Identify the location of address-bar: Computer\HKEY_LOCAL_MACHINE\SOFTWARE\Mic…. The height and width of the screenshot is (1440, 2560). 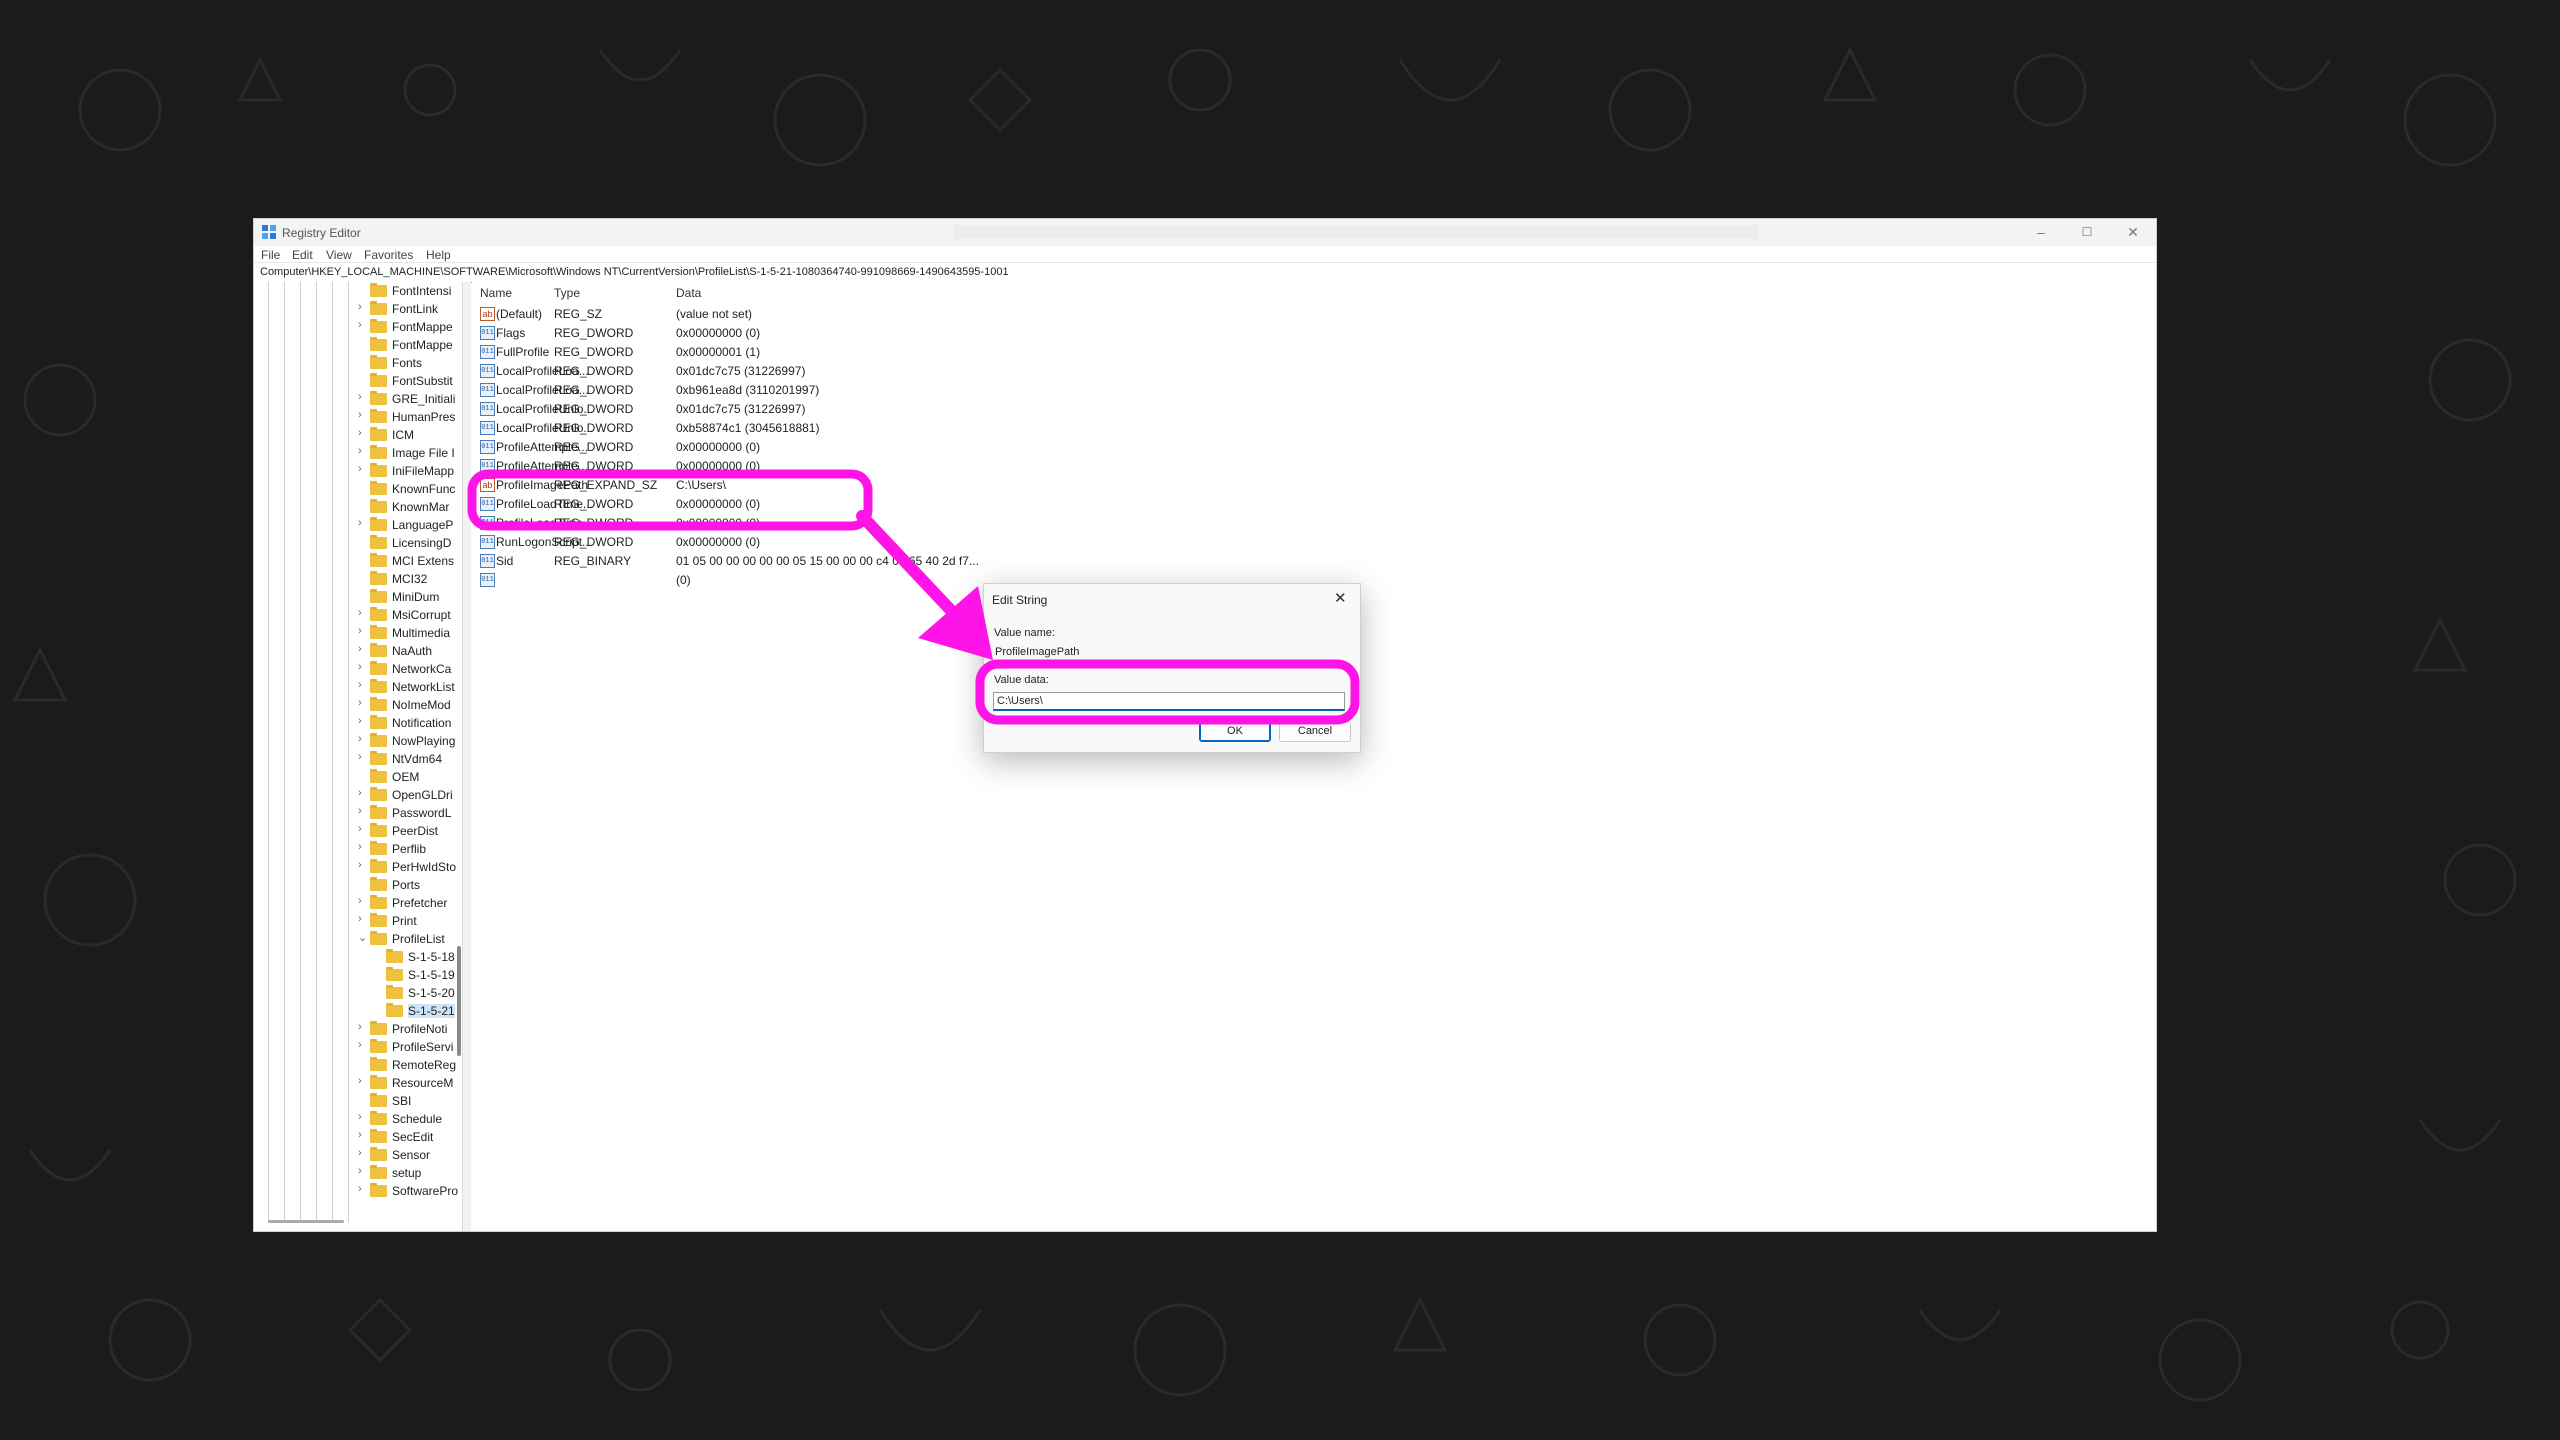
(1205, 272).